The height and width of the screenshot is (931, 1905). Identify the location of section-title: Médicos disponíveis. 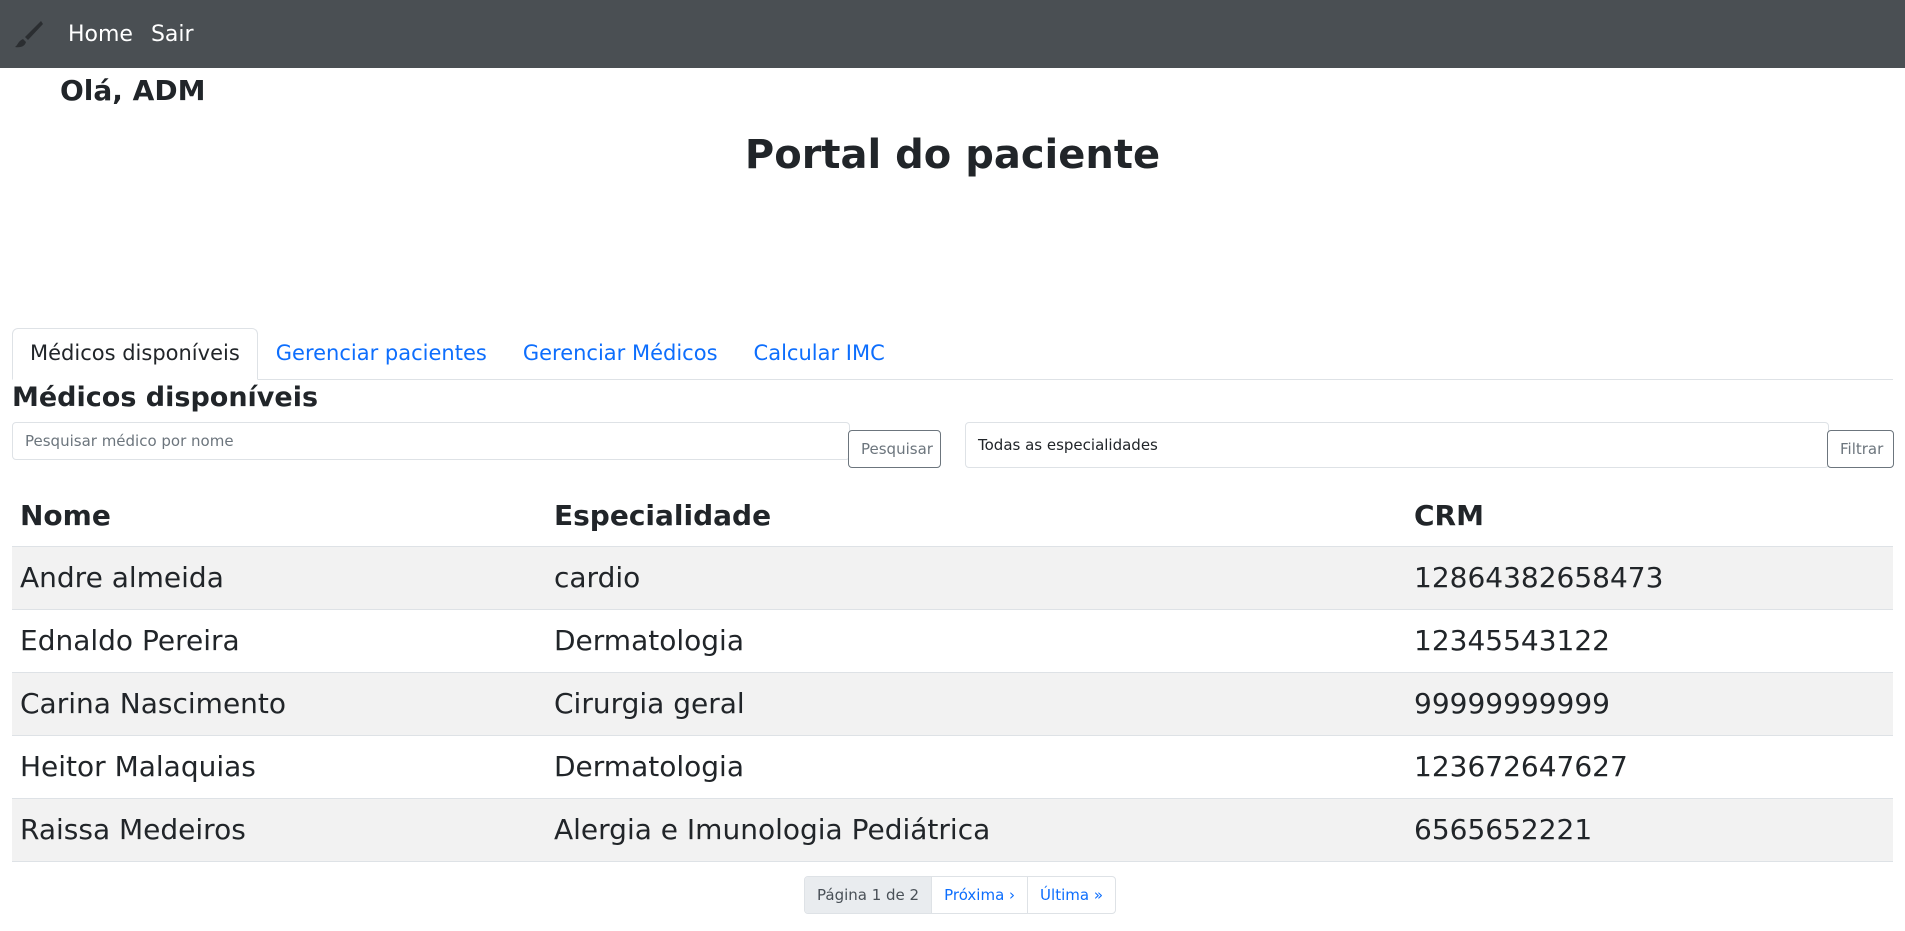
(165, 397).